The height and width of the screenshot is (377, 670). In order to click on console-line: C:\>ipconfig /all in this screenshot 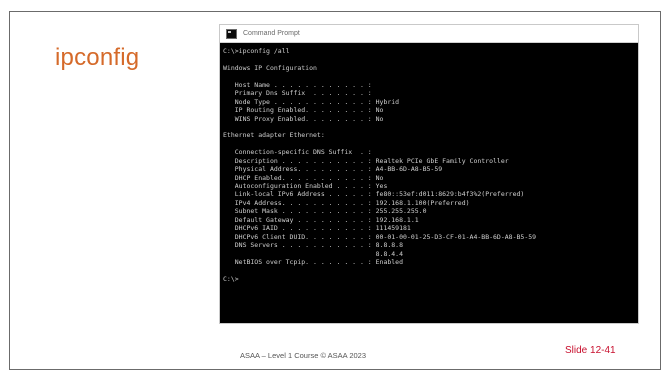, I will do `click(256, 51)`.